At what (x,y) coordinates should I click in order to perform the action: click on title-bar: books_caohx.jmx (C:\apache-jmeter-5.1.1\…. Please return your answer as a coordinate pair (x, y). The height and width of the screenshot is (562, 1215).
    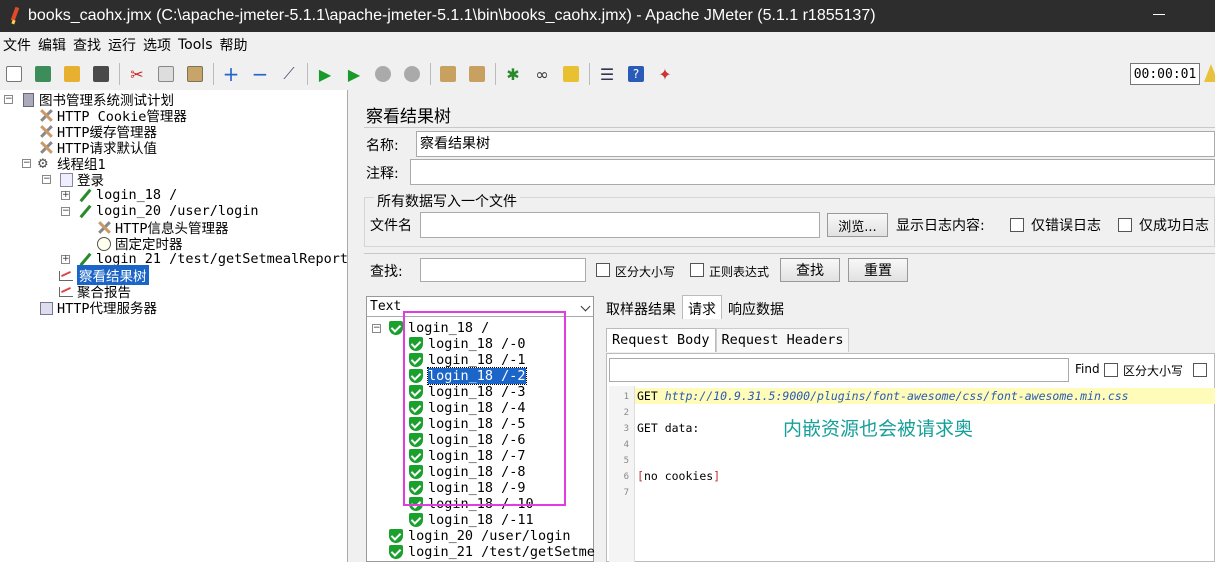
    Looking at the image, I should click on (607, 16).